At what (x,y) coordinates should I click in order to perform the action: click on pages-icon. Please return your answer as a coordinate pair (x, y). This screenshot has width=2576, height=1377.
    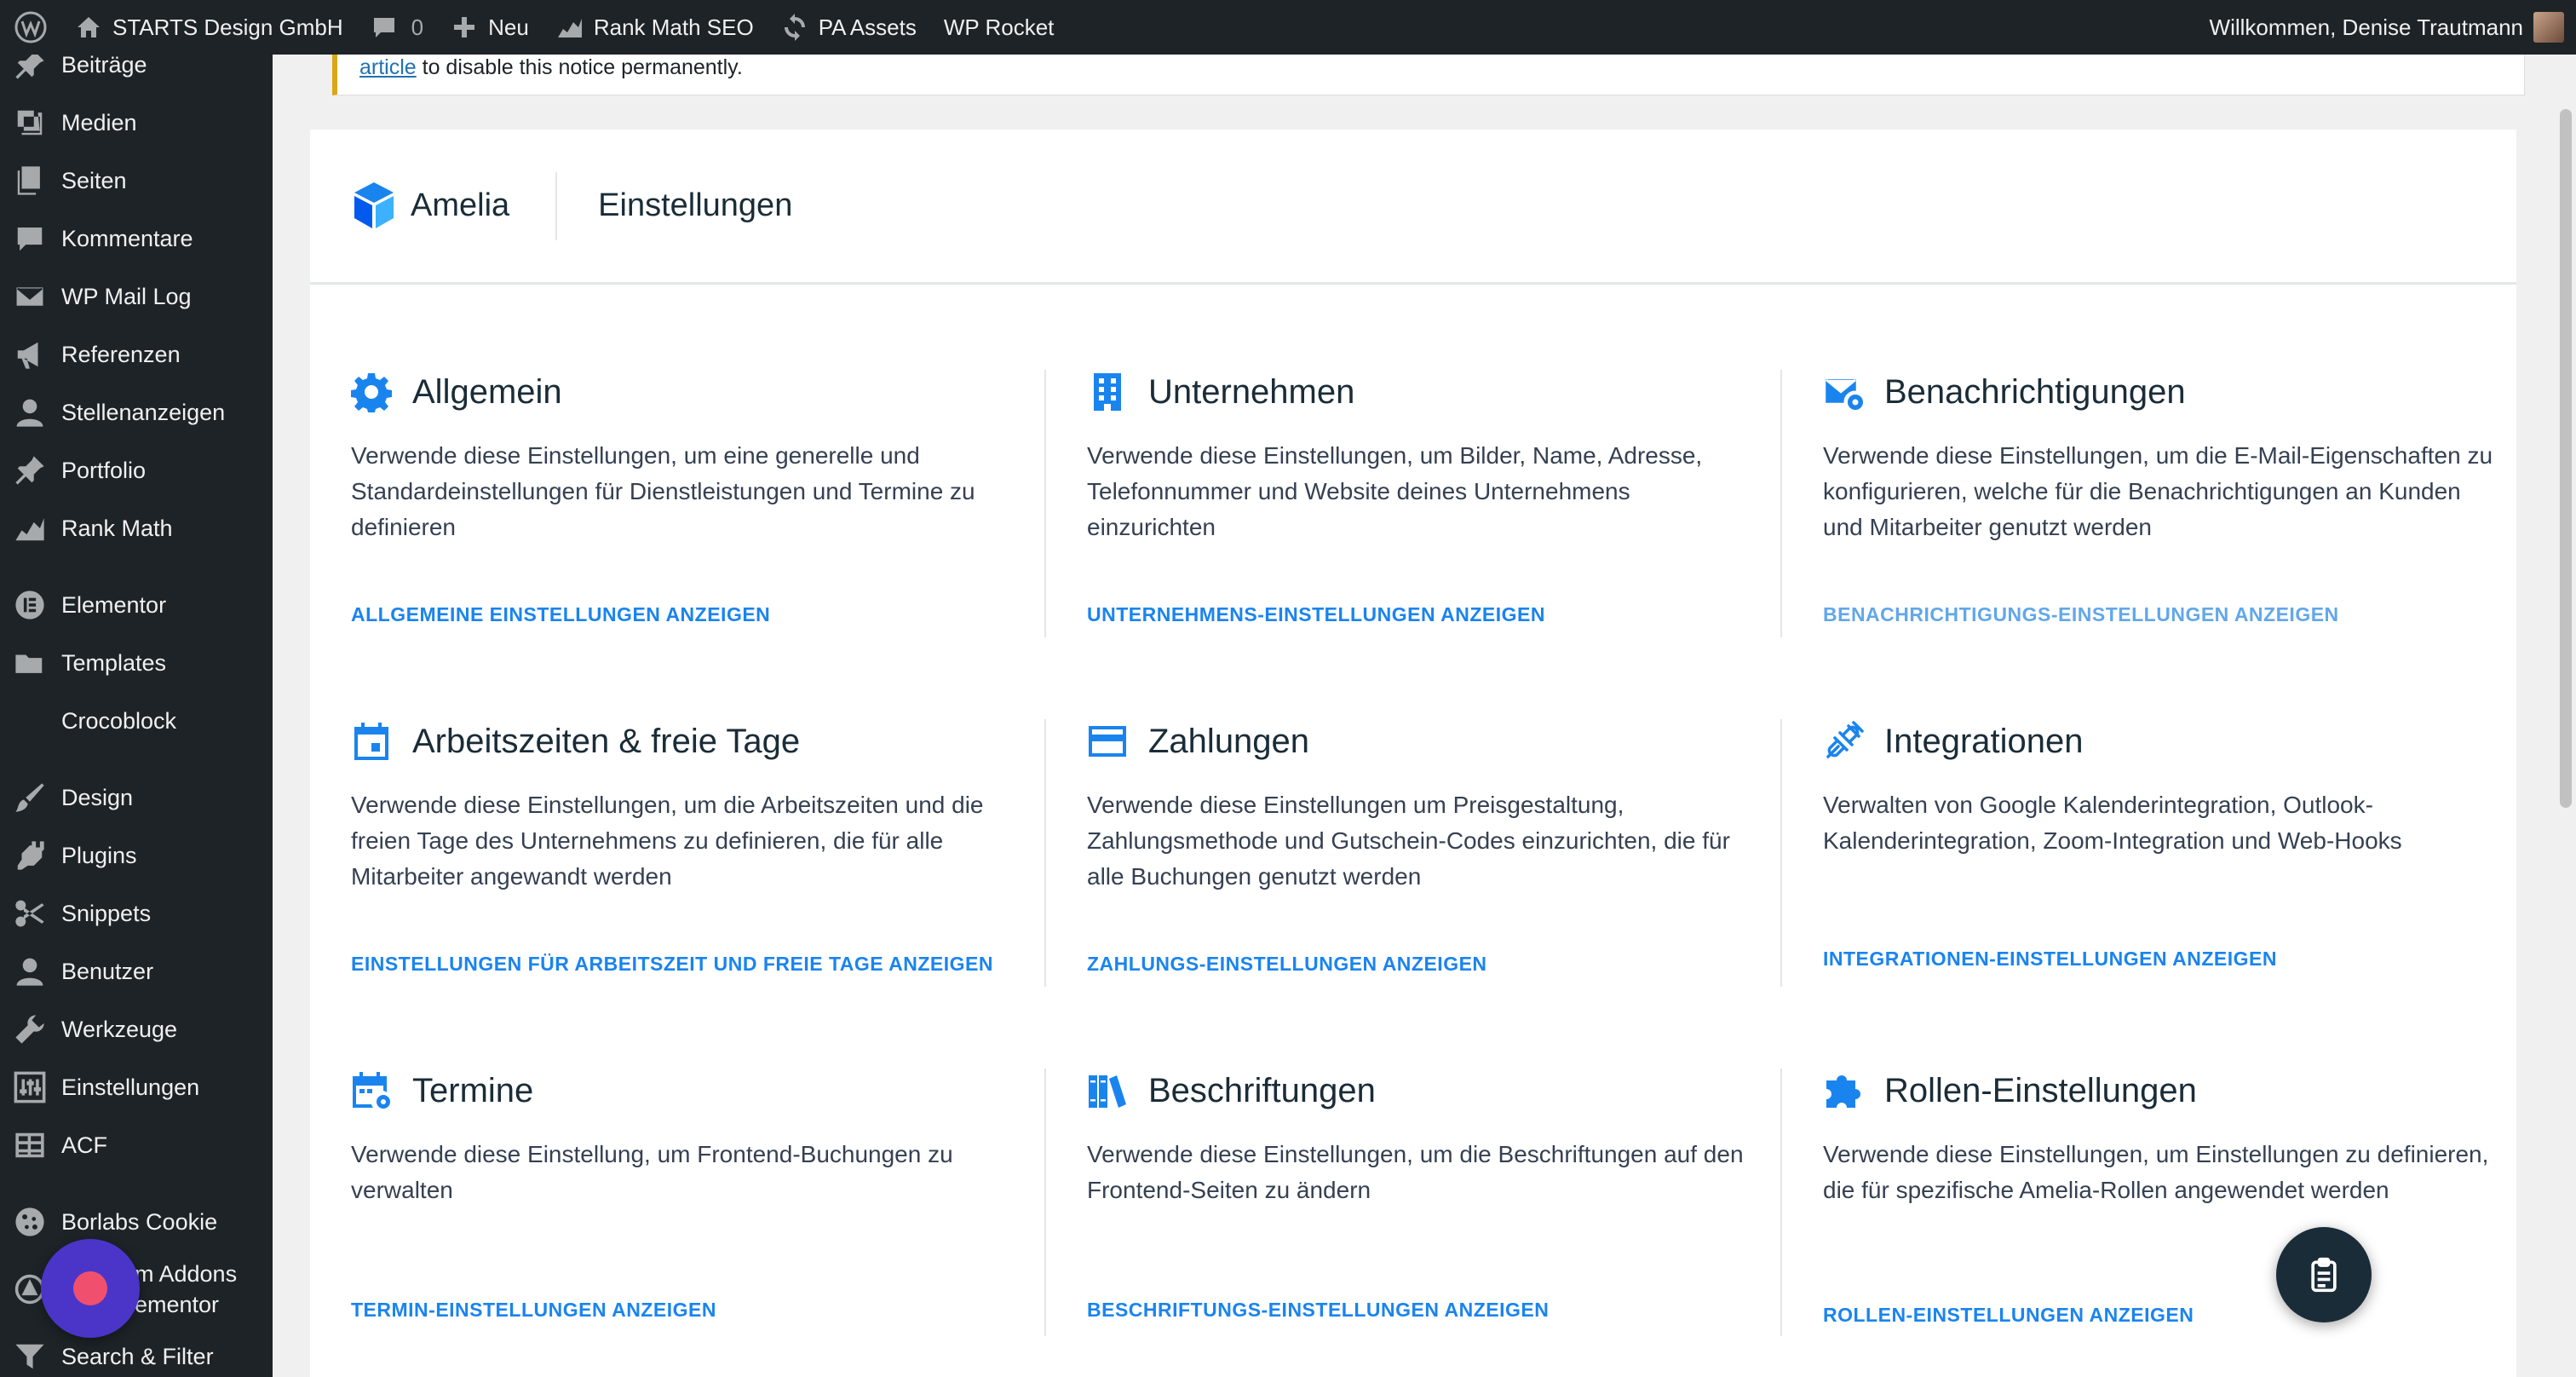
    Looking at the image, I should click on (29, 180).